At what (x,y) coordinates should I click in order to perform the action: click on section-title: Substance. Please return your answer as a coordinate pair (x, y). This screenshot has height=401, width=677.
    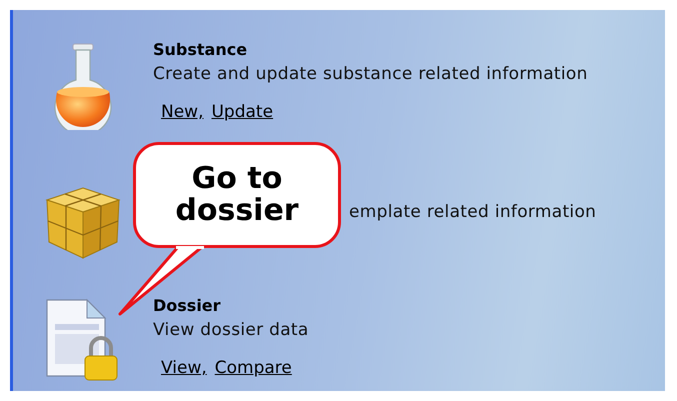
    Looking at the image, I should click on (200, 50).